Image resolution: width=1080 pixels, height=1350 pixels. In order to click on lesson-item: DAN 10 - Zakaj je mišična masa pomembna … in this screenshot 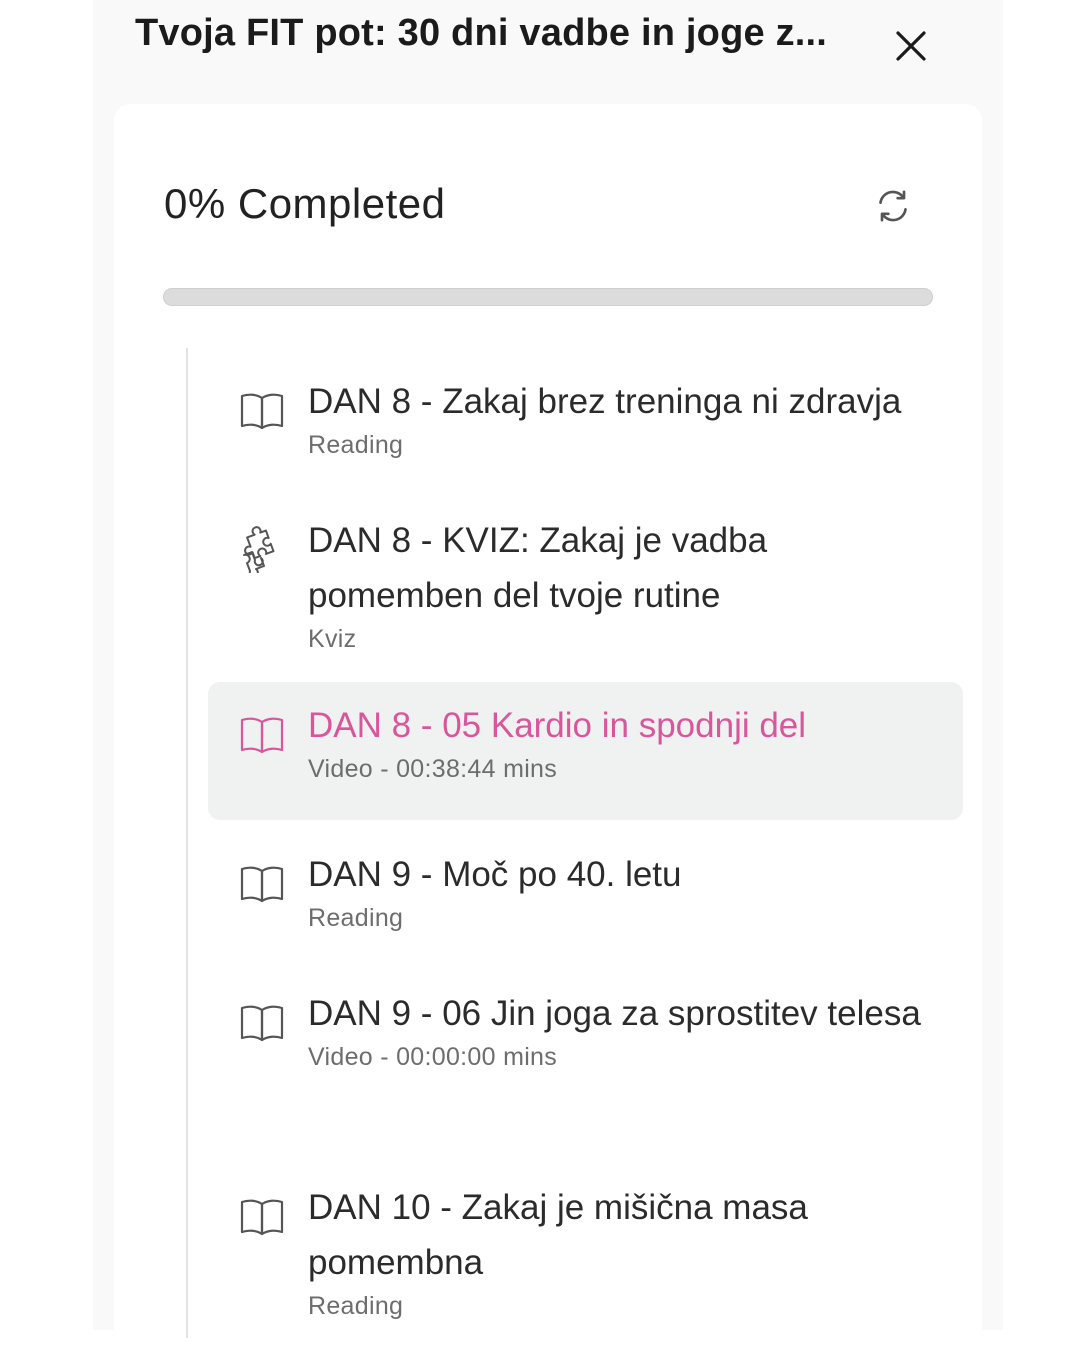, I will do `click(585, 1249)`.